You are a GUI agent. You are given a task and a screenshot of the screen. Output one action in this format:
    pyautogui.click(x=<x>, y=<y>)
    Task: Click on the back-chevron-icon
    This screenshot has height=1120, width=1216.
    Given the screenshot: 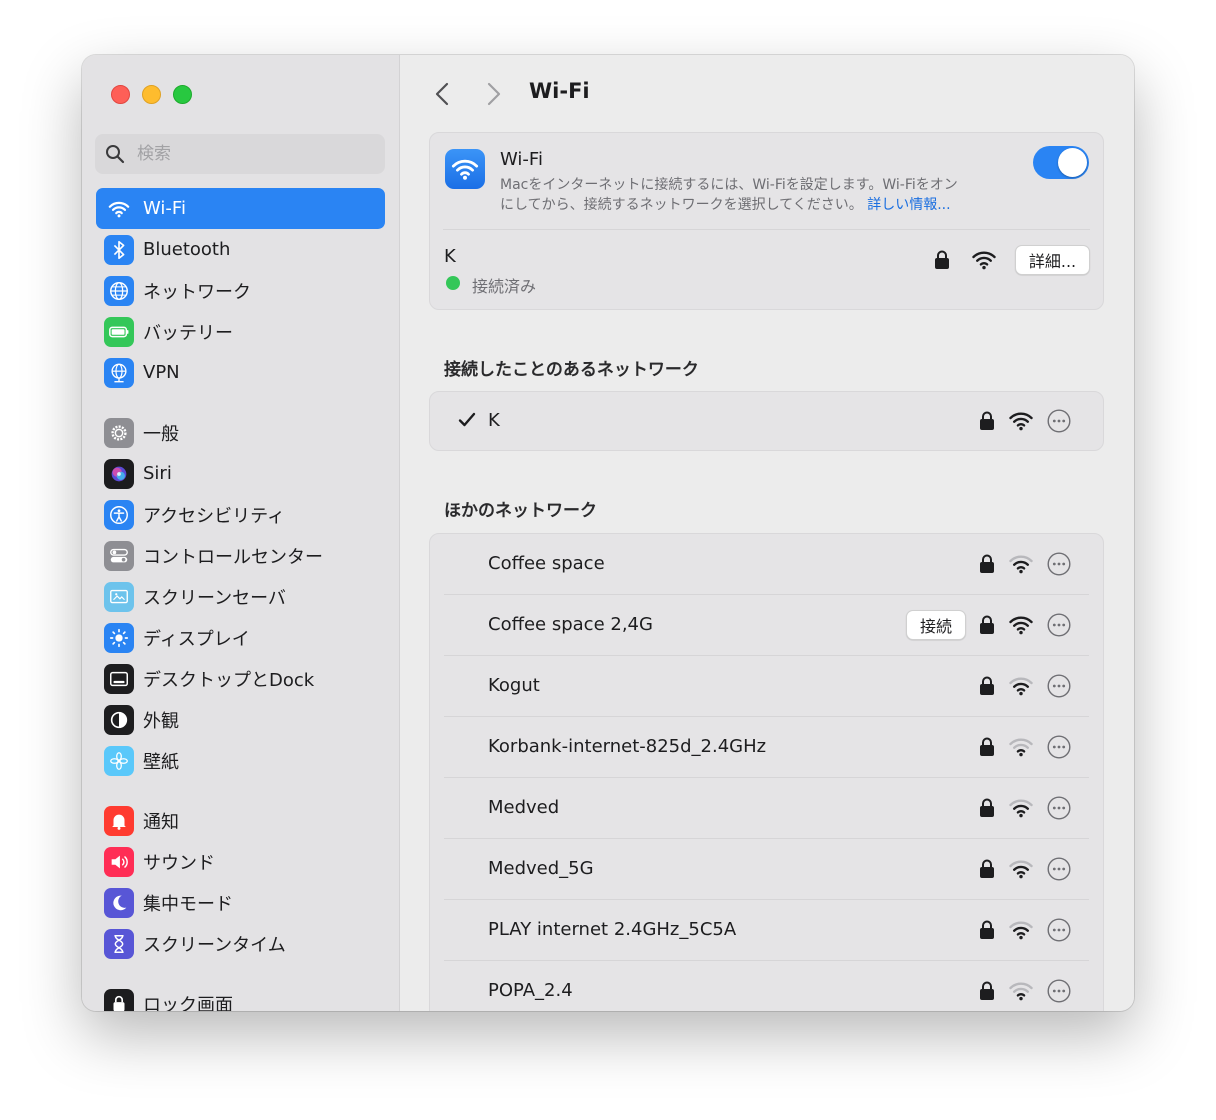 What is the action you would take?
    pyautogui.click(x=443, y=94)
    